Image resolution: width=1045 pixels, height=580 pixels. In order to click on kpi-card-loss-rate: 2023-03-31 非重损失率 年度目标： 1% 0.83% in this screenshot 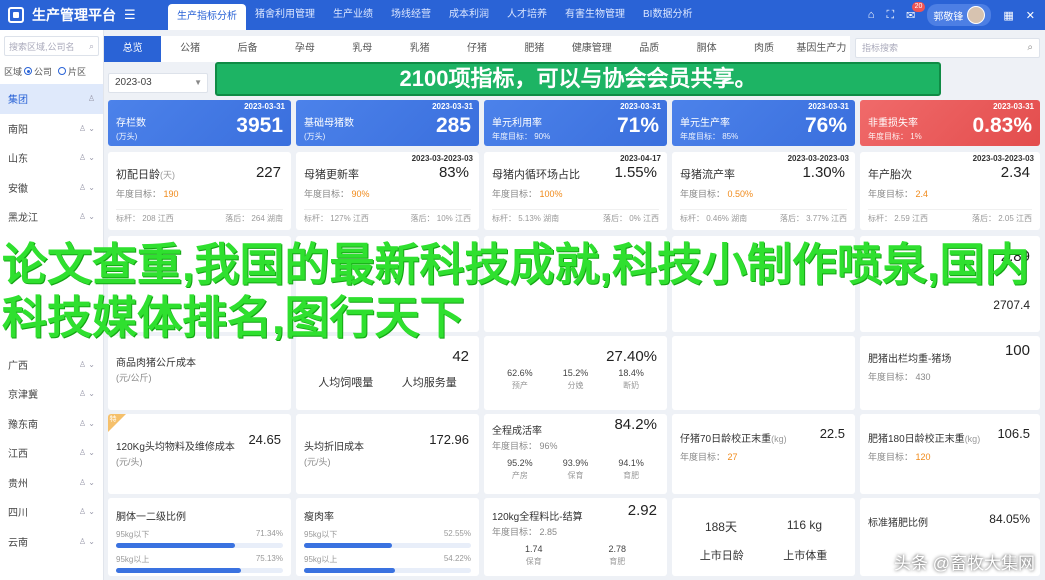, I will do `click(950, 123)`.